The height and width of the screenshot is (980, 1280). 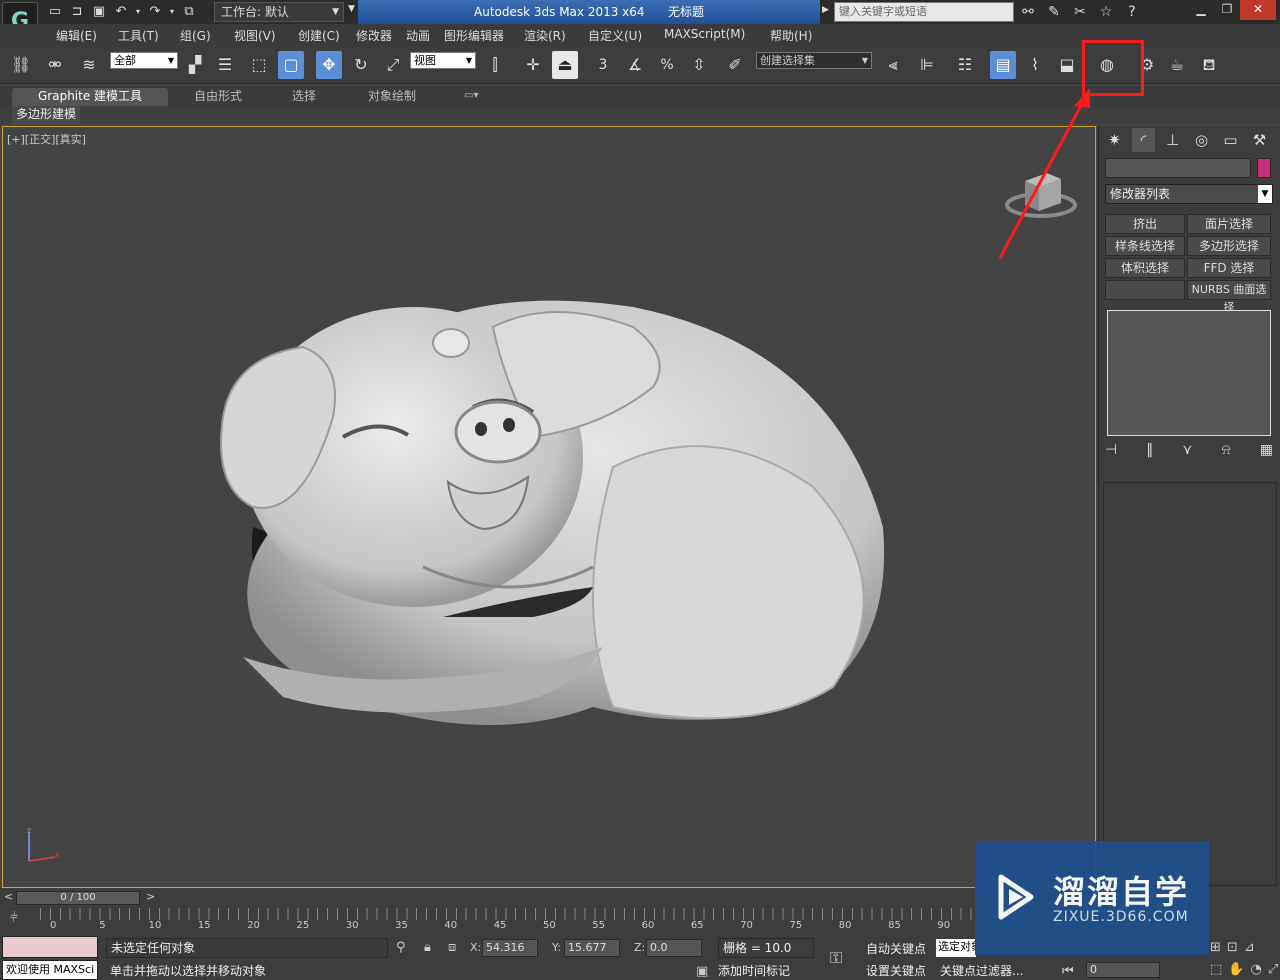 I want to click on current-frame-field: 0, so click(x=1123, y=970).